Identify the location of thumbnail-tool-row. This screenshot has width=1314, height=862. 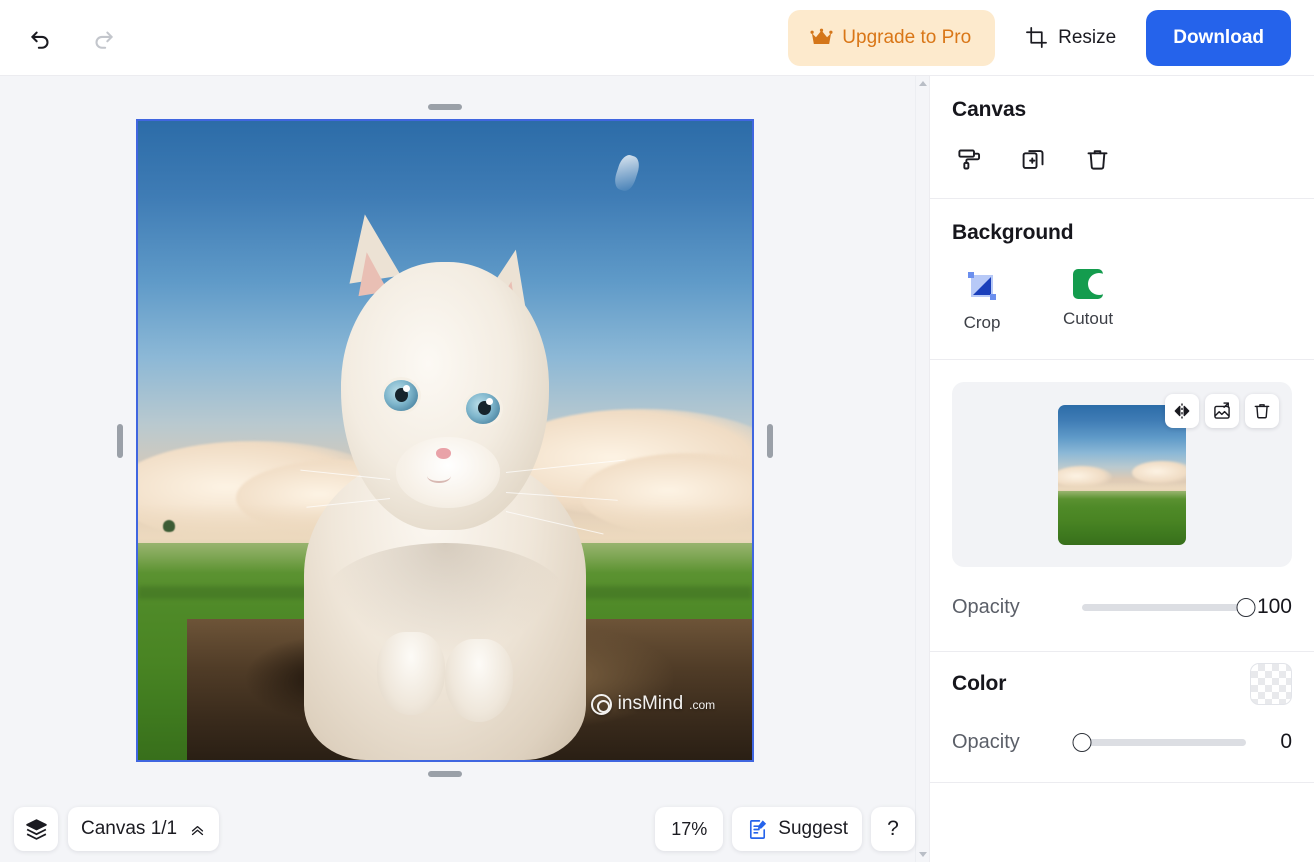
(1222, 411).